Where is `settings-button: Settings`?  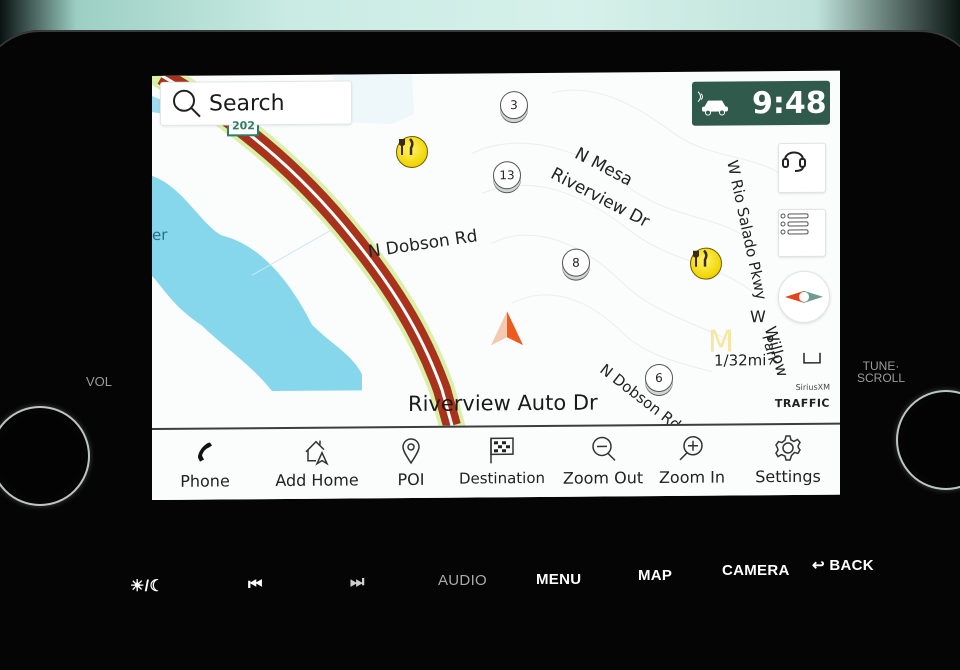 settings-button: Settings is located at coordinates (788, 461).